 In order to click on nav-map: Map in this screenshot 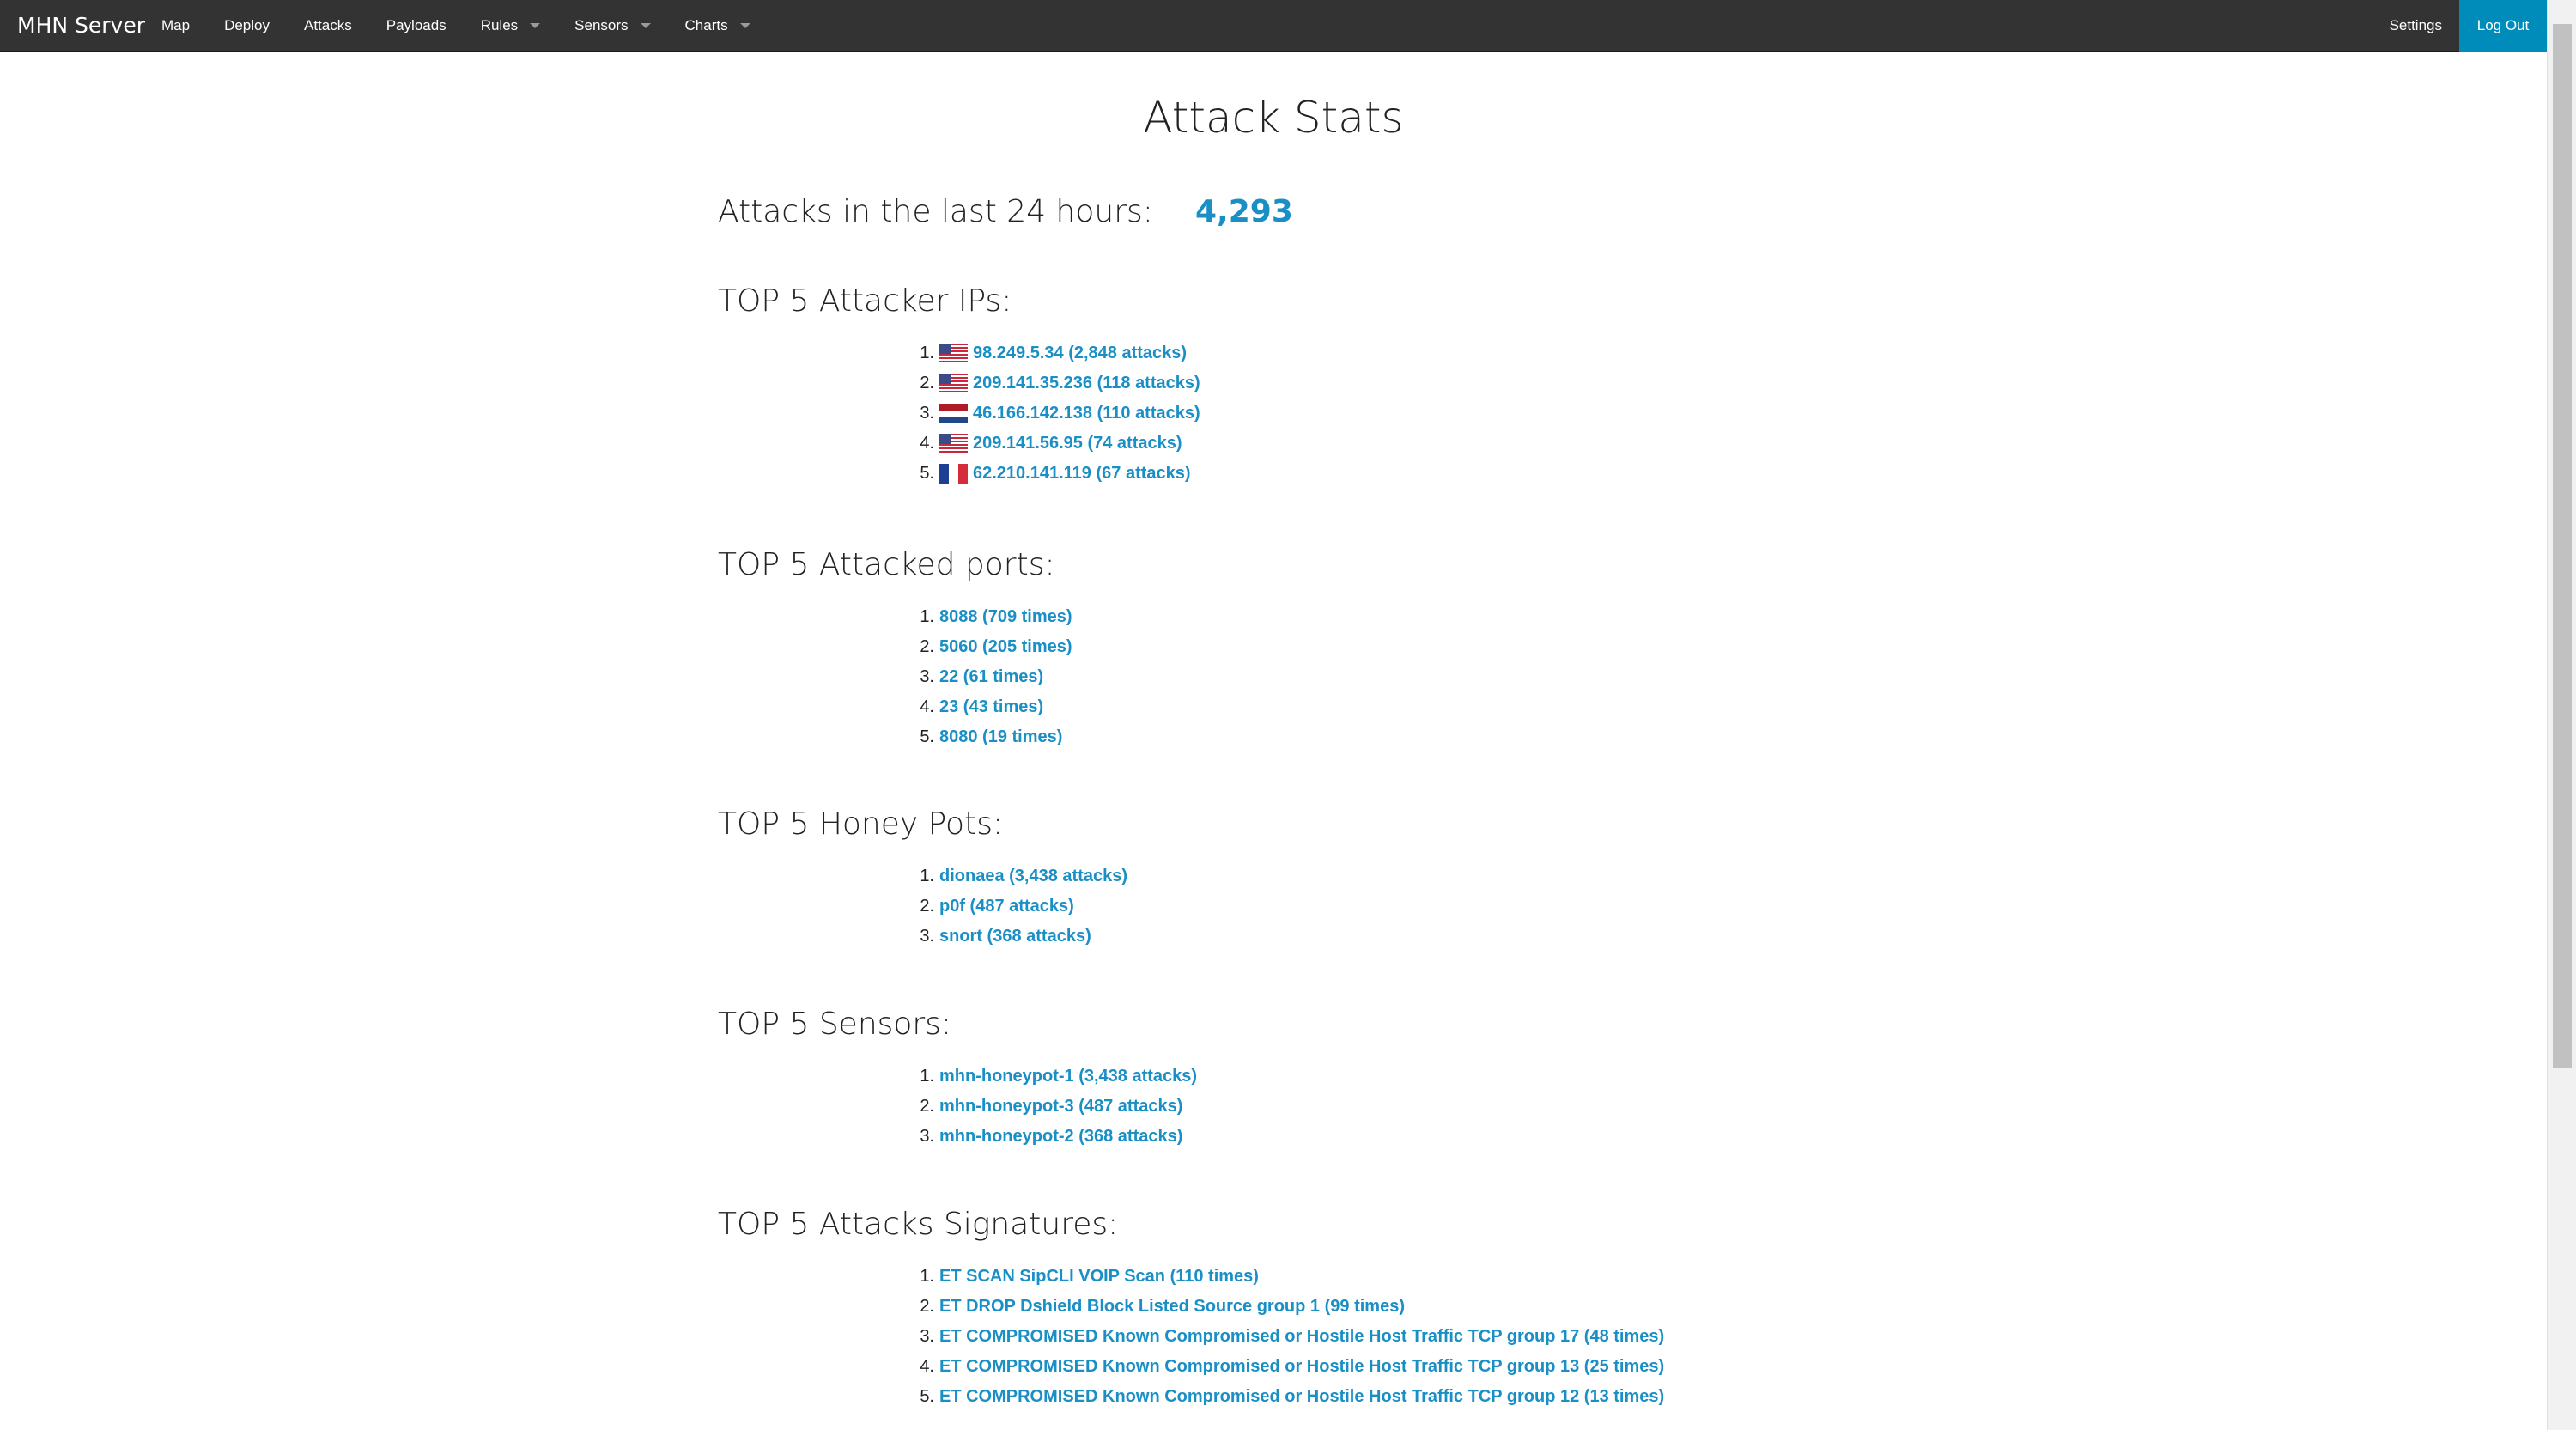, I will do `click(175, 26)`.